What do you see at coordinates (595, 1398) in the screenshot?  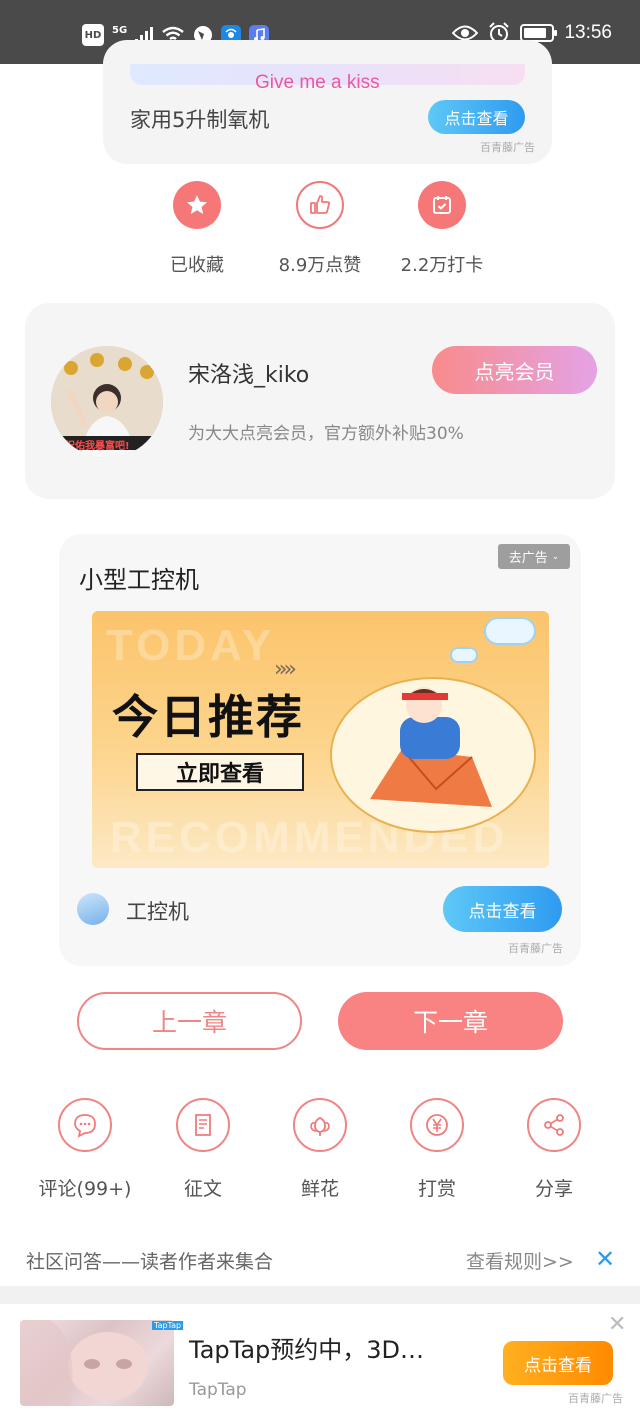 I see `bottom-ad-mark: 百青藤广告` at bounding box center [595, 1398].